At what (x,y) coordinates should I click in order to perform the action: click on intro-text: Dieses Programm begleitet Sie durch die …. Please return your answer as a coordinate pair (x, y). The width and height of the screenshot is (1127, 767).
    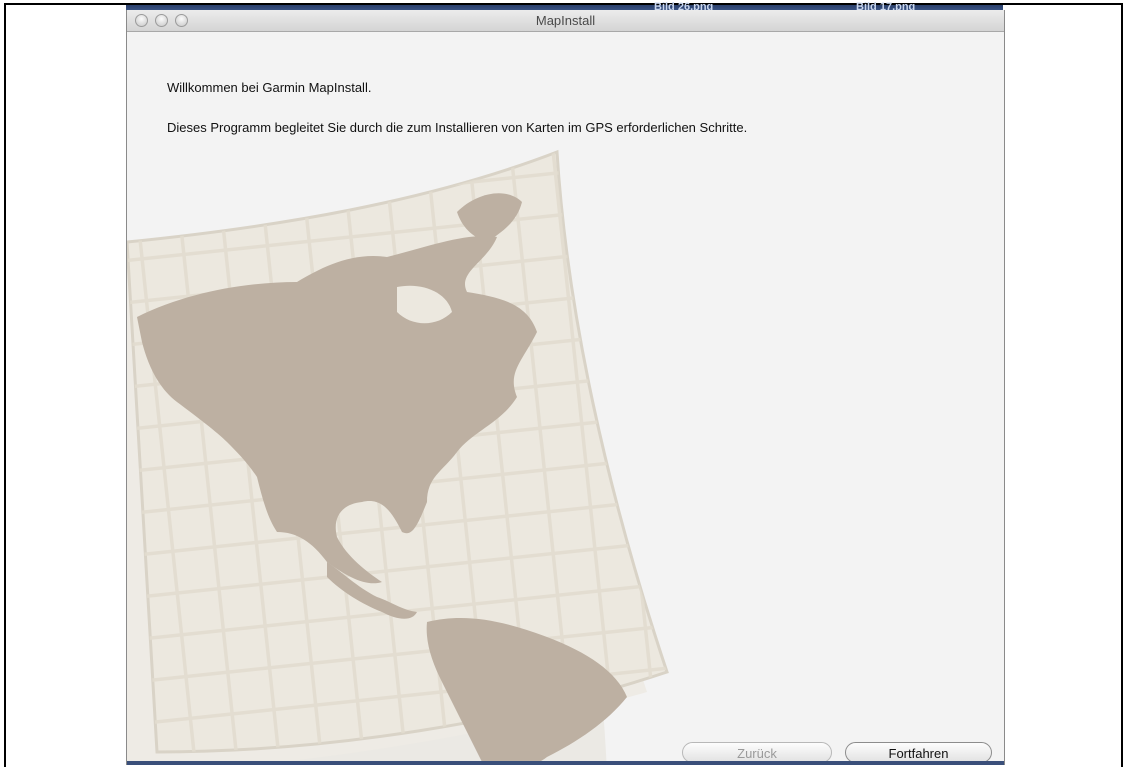
    Looking at the image, I should click on (457, 127).